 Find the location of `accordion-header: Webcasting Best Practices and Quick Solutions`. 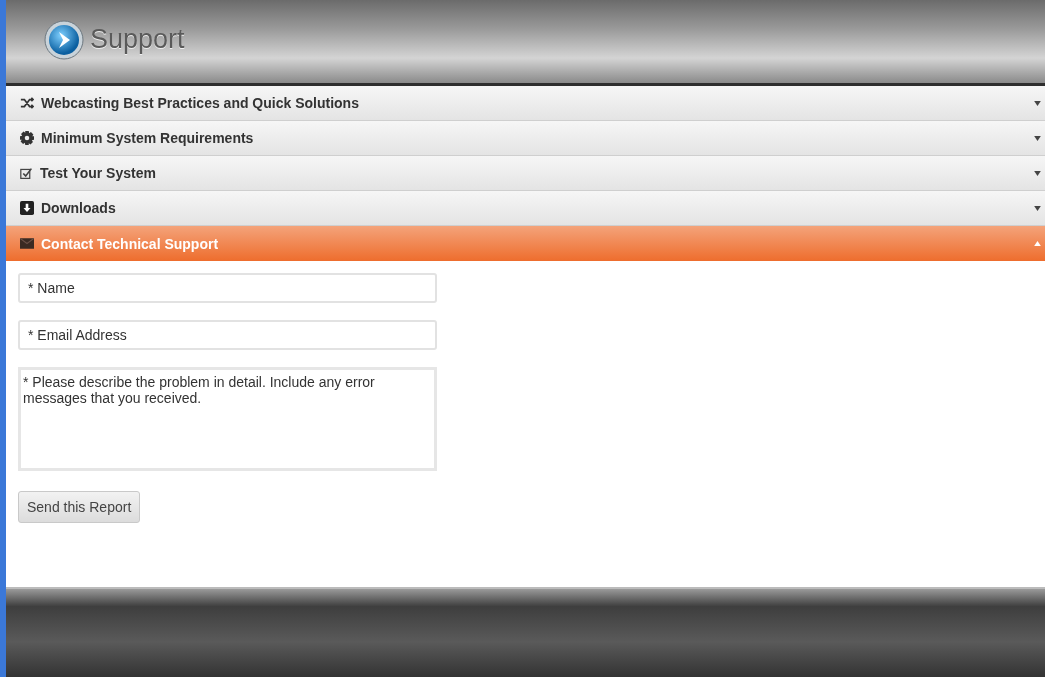

accordion-header: Webcasting Best Practices and Quick Solutions is located at coordinates (525, 103).